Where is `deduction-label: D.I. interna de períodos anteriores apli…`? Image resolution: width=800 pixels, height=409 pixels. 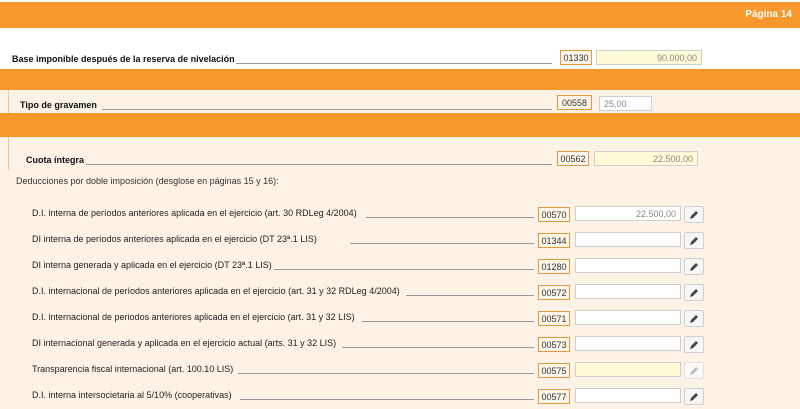 deduction-label: D.I. interna de períodos anteriores apli… is located at coordinates (194, 213).